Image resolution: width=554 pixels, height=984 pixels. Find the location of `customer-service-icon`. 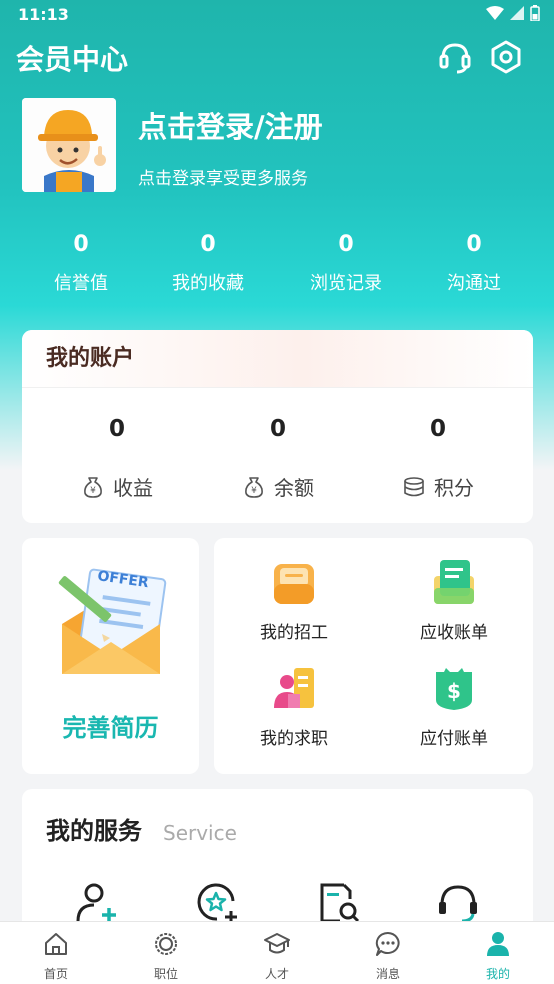

customer-service-icon is located at coordinates (458, 903).